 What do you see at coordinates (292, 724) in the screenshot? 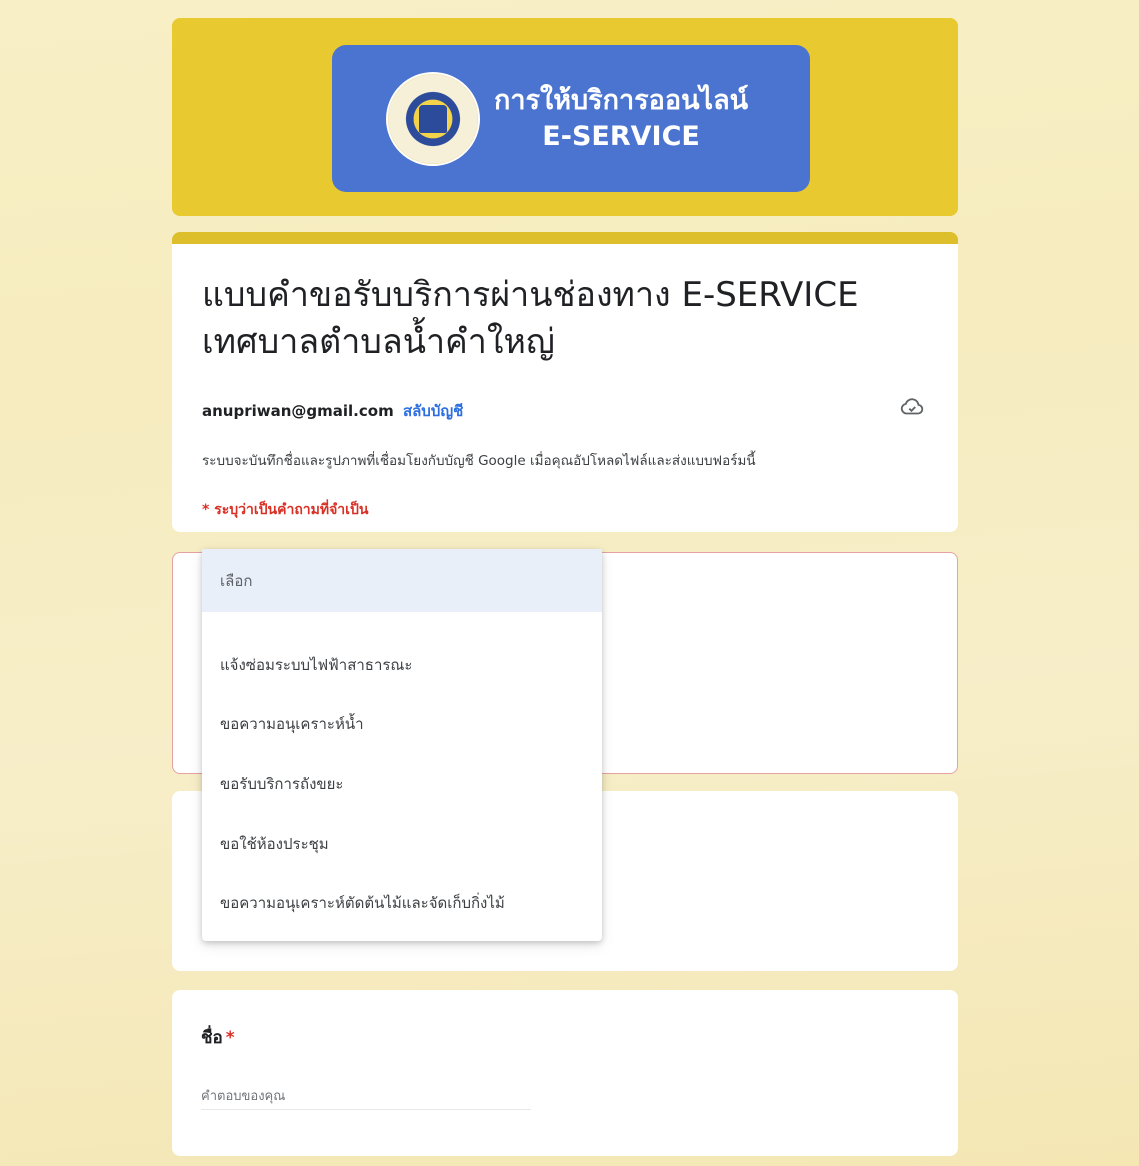
I see `dropdown-option: ขอความอนุเคราะห์น้ำ` at bounding box center [292, 724].